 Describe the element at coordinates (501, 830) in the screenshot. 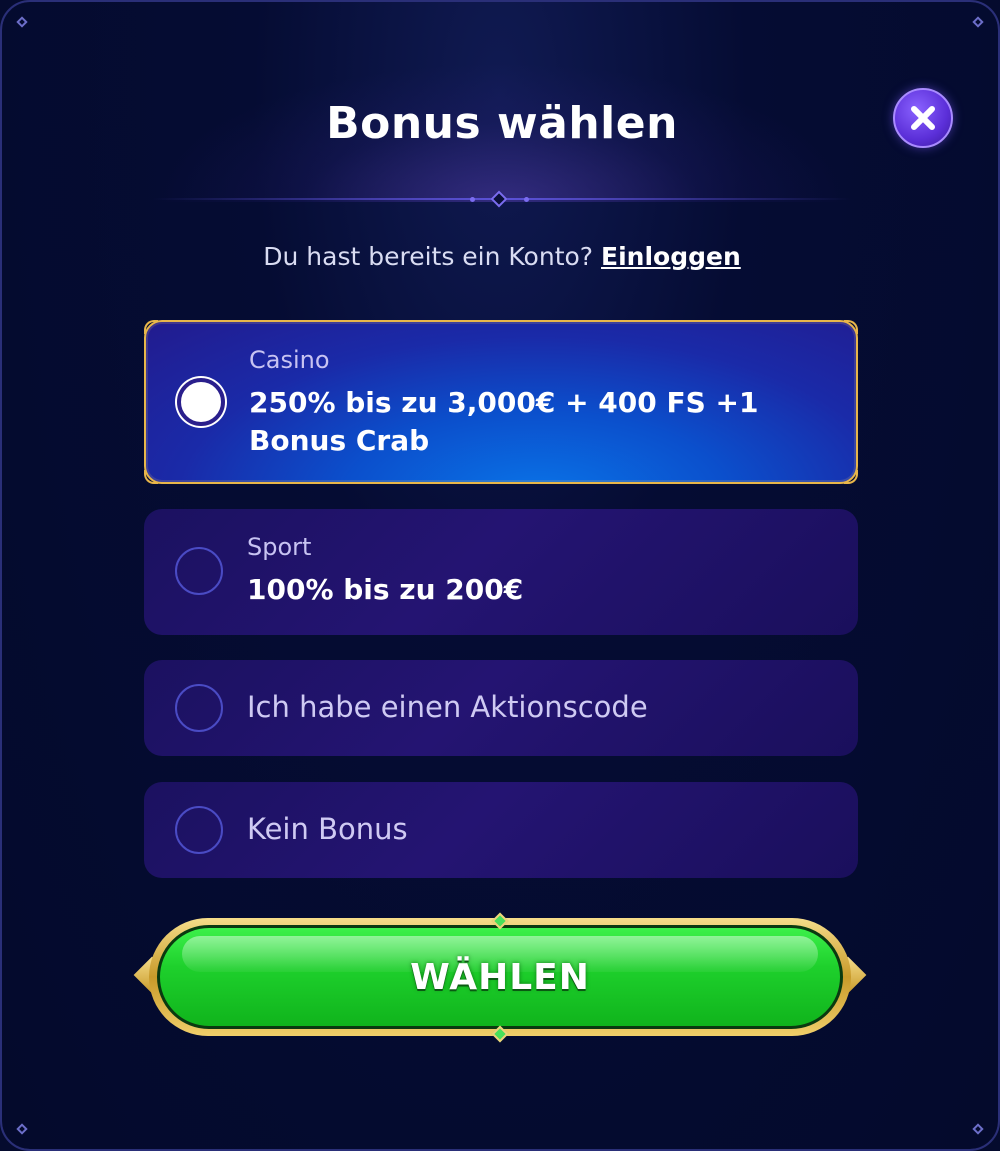

I see `bonus-option-no-bonus: Kein Bonus` at that location.